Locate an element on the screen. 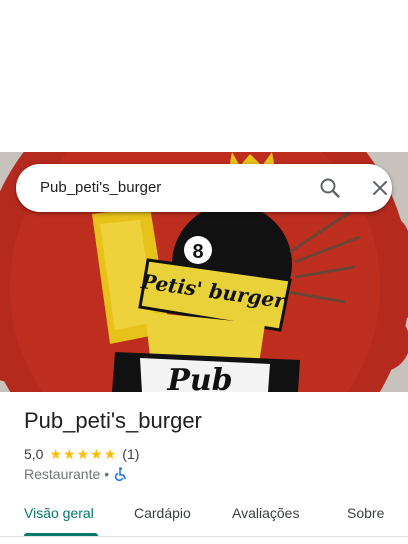 The image size is (408, 544). wheelchair-icon is located at coordinates (120, 474).